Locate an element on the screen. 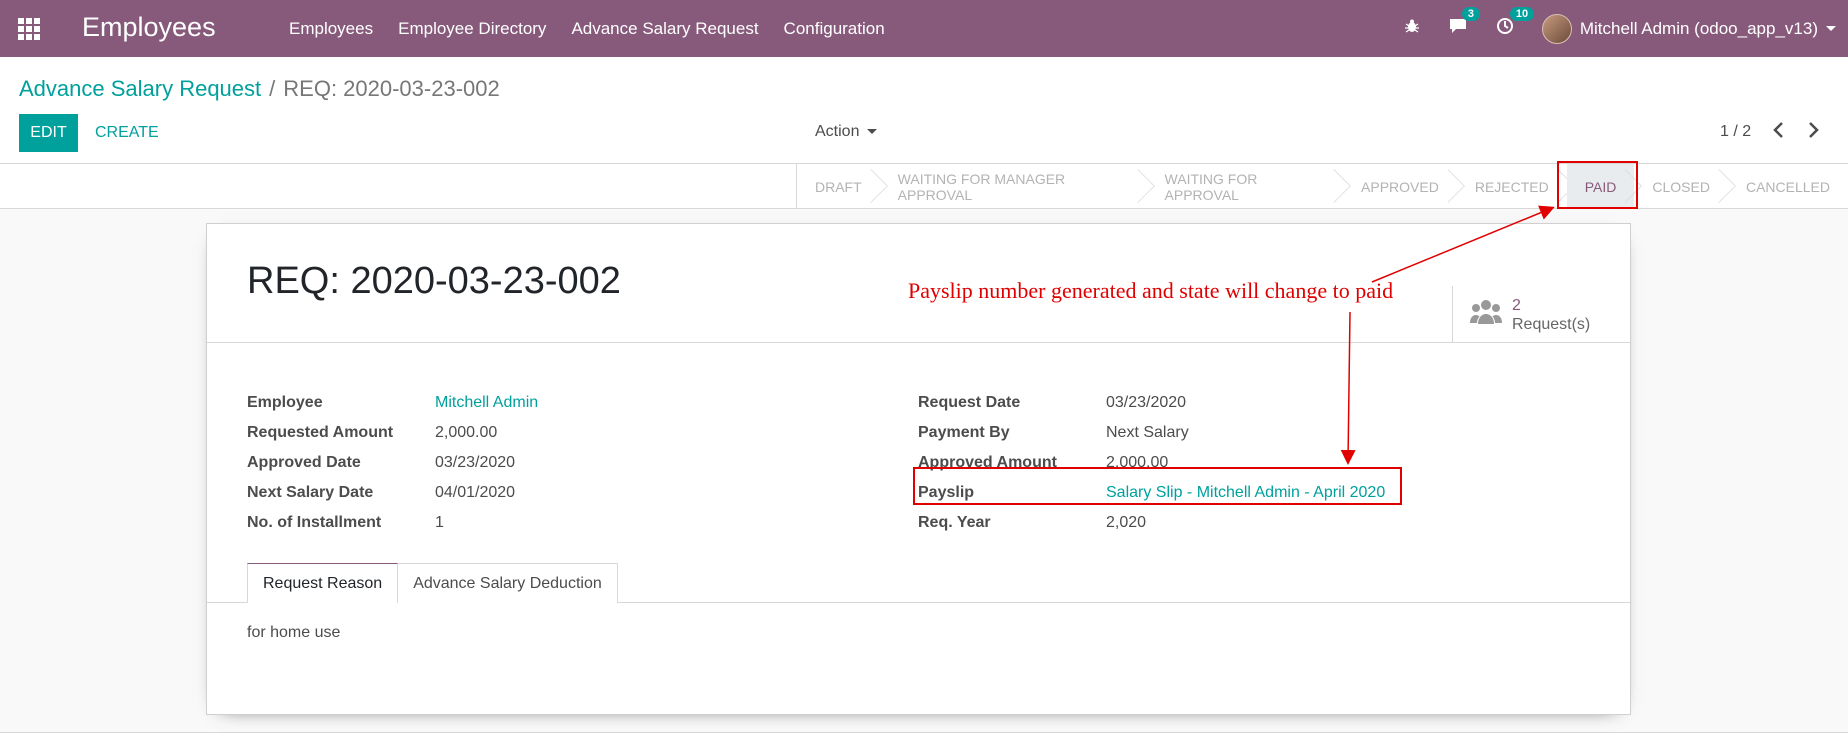 This screenshot has height=742, width=1848. debug-icon is located at coordinates (1412, 28).